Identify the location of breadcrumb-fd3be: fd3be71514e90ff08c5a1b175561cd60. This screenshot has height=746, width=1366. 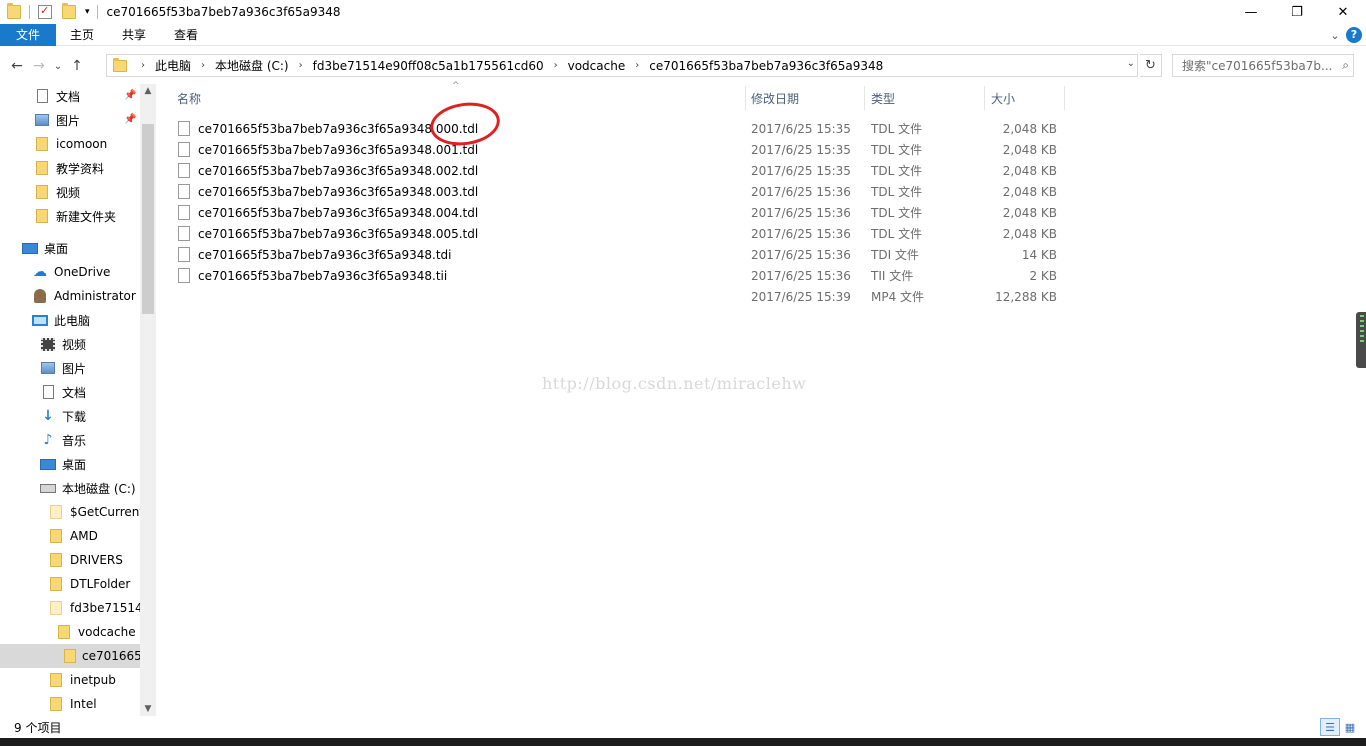
(428, 66).